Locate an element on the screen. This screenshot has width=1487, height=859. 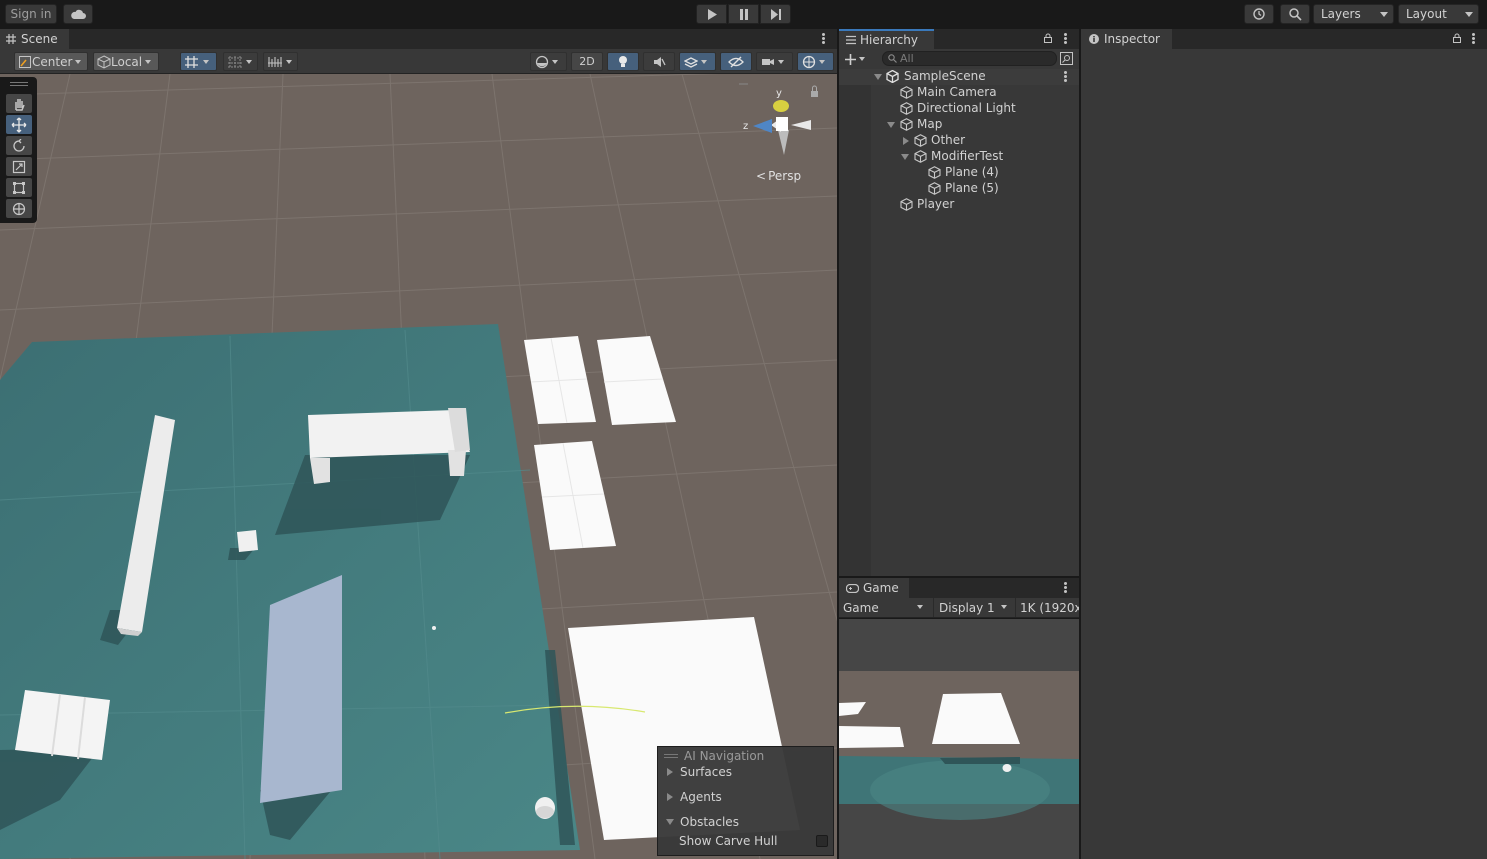
gizmos-dropdown is located at coordinates (815, 61).